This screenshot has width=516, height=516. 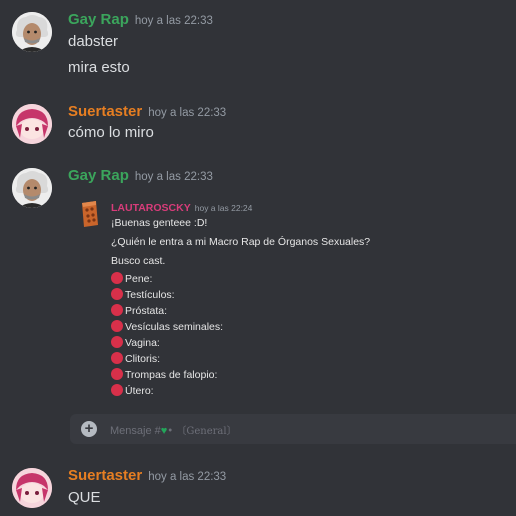 I want to click on embed-author: LAUTAROSCKY hoy a las 22:24, so click(x=181, y=208).